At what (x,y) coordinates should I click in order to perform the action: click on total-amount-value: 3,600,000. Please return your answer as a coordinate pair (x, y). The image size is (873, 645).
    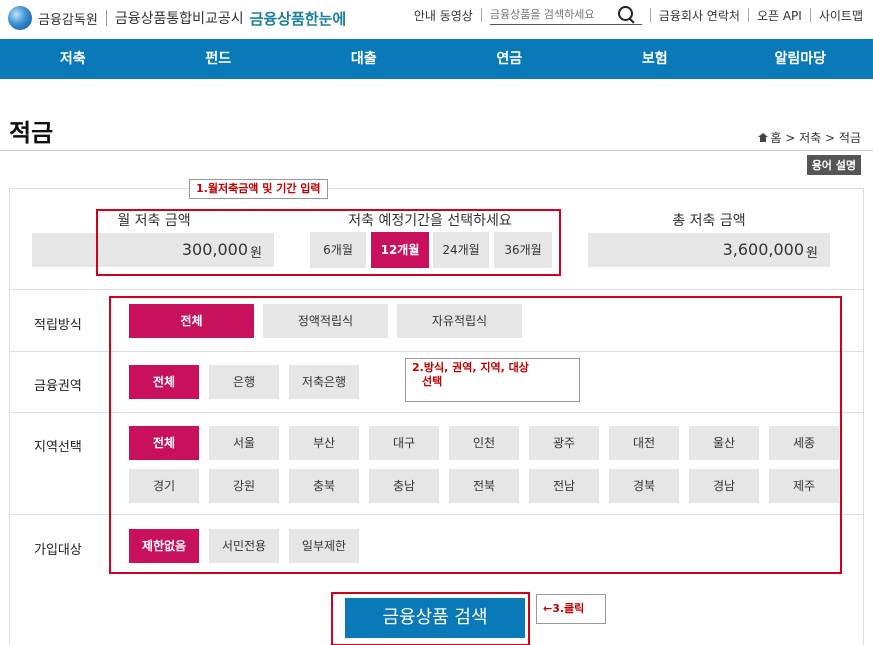
    Looking at the image, I should click on (763, 249).